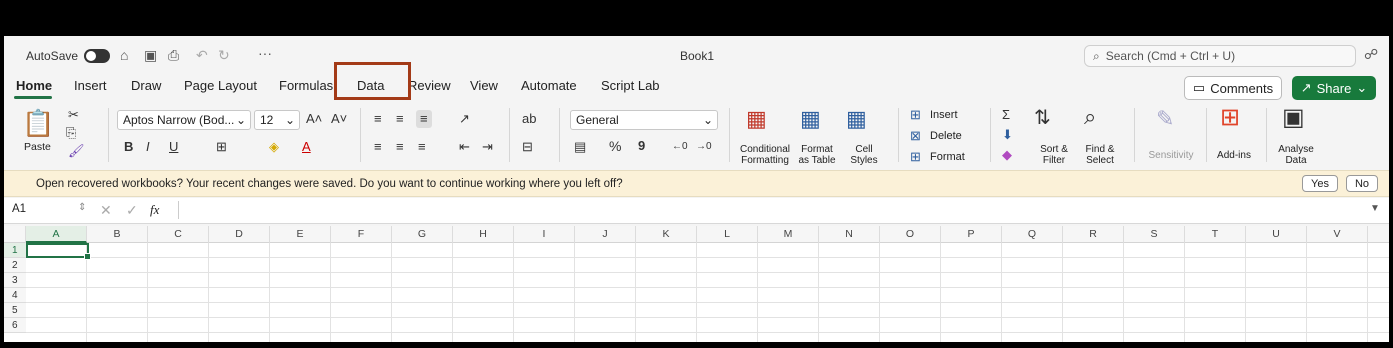 The height and width of the screenshot is (348, 1393). What do you see at coordinates (529, 119) in the screenshot?
I see `wrap-text-icon: ab` at bounding box center [529, 119].